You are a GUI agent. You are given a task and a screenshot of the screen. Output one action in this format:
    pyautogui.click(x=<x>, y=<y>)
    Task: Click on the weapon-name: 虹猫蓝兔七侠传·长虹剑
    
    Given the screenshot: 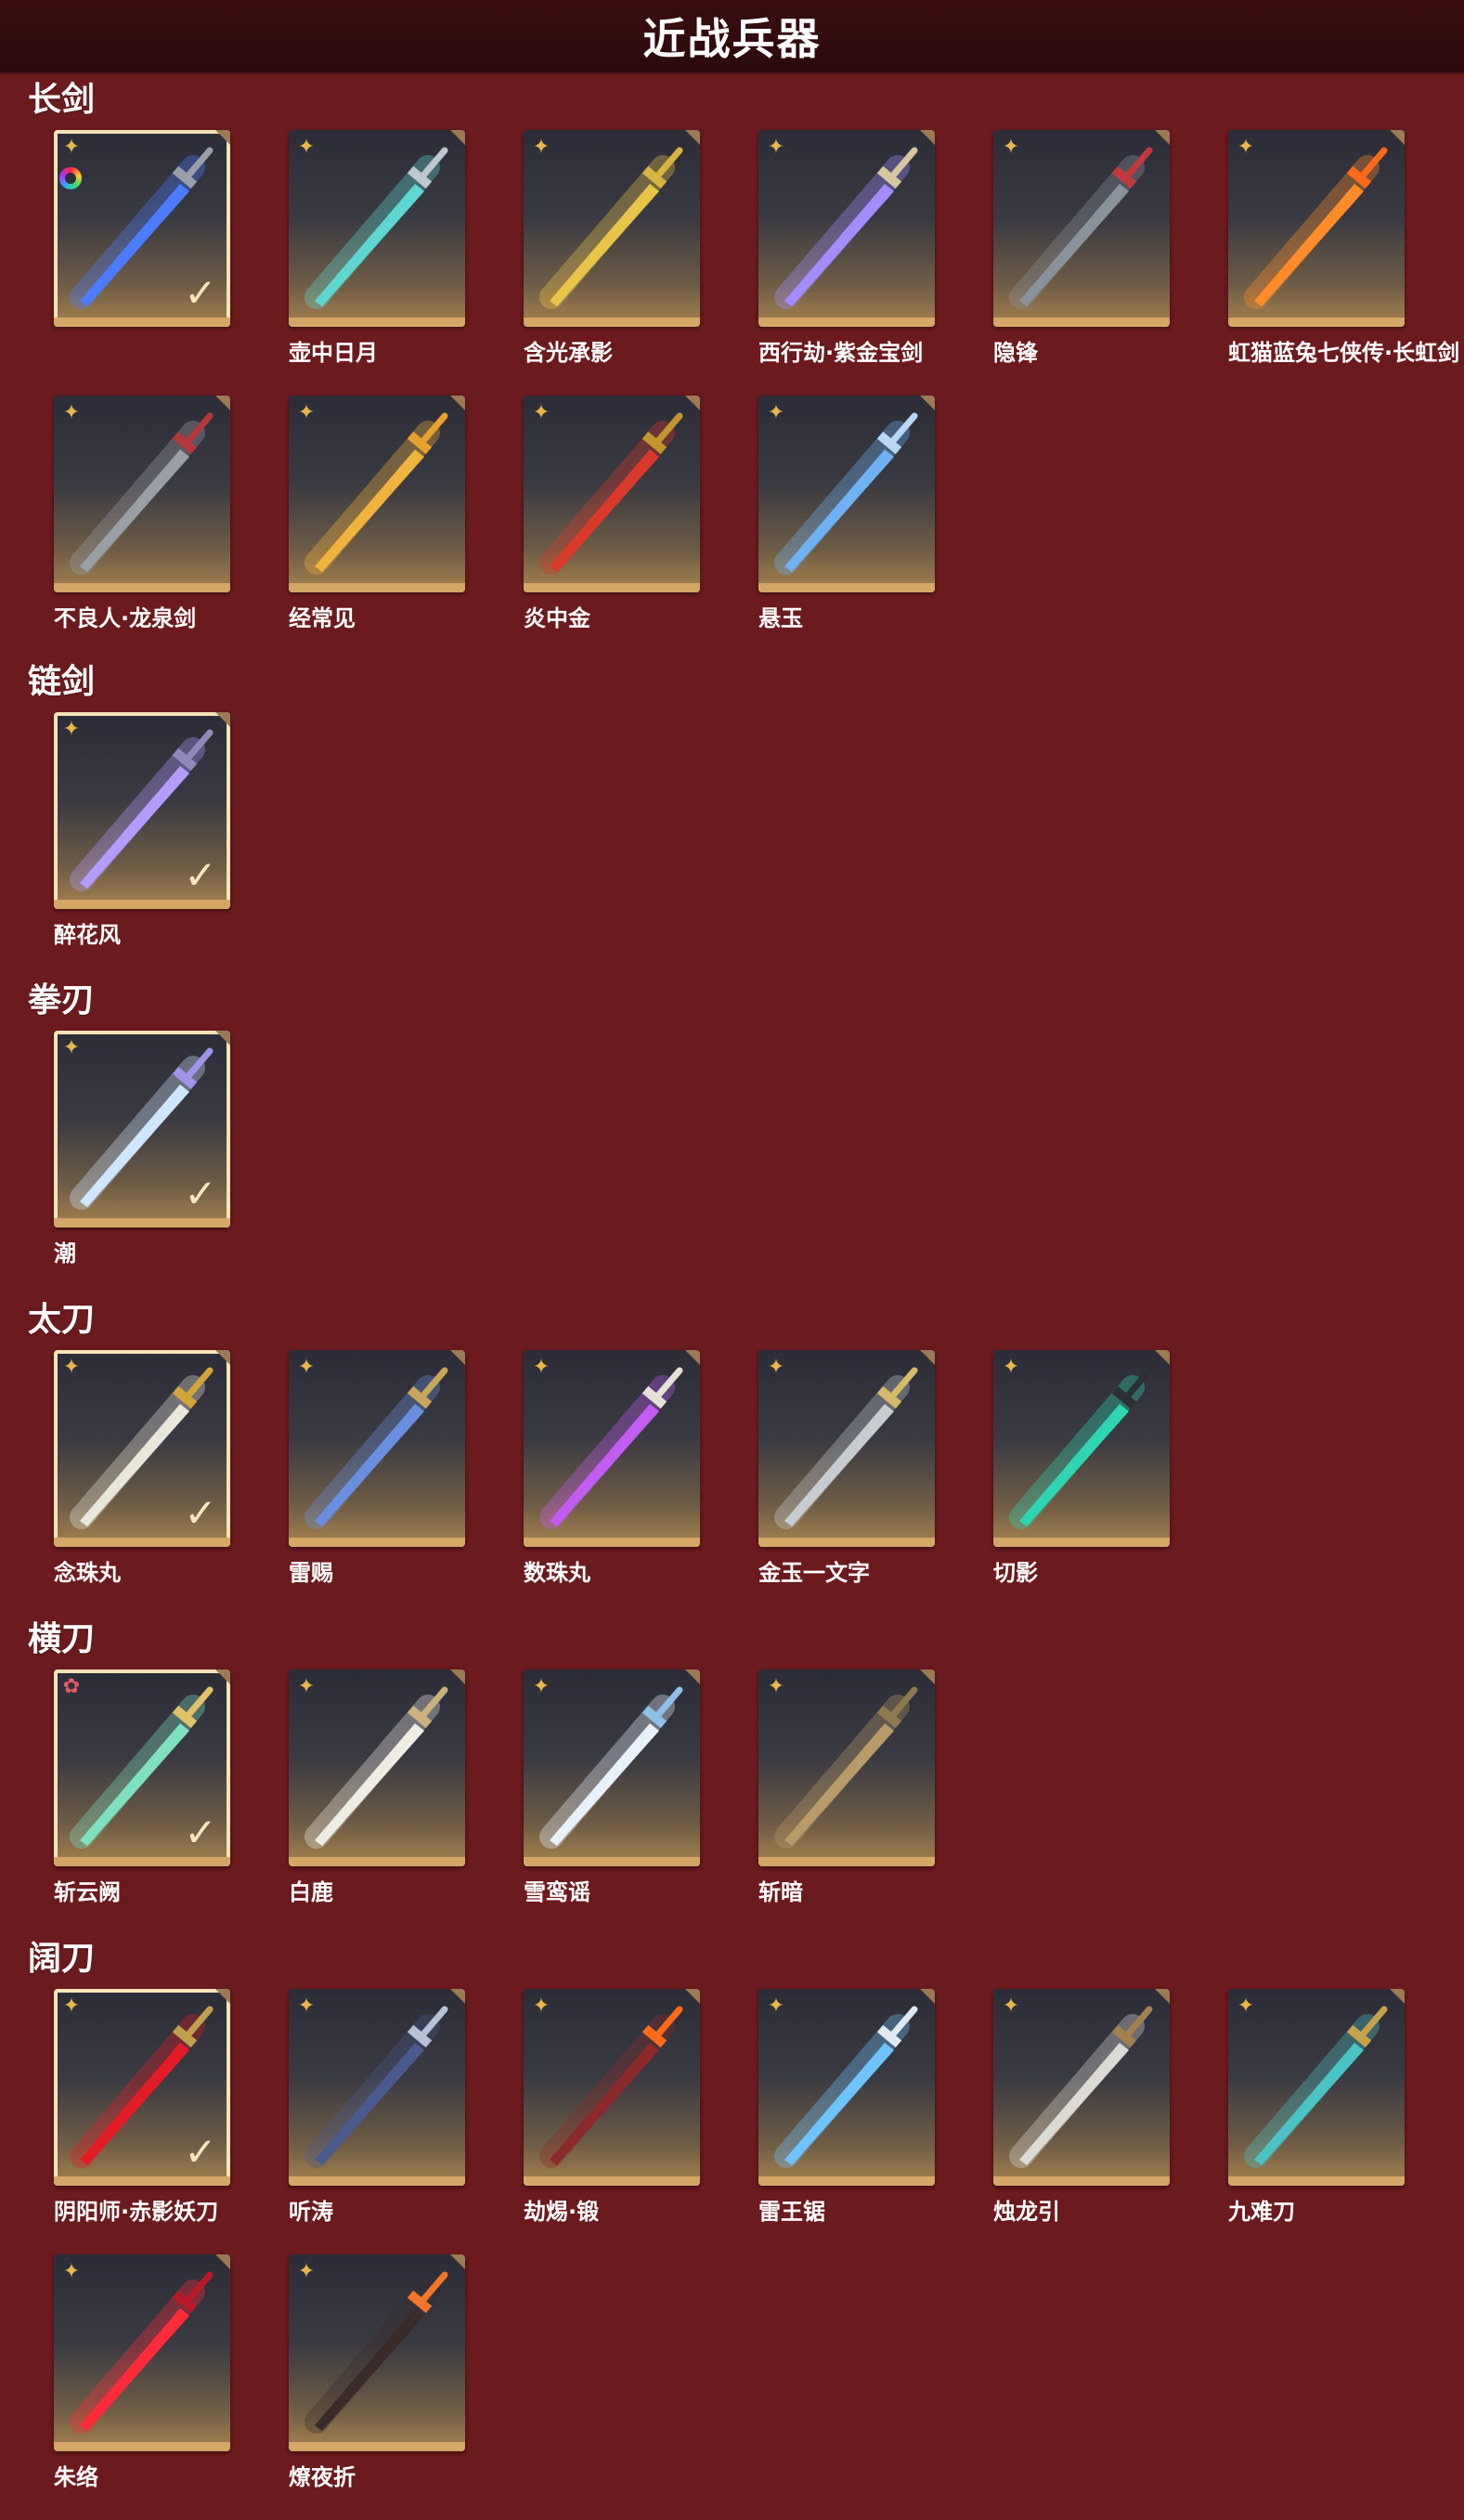 What is the action you would take?
    pyautogui.click(x=1344, y=353)
    